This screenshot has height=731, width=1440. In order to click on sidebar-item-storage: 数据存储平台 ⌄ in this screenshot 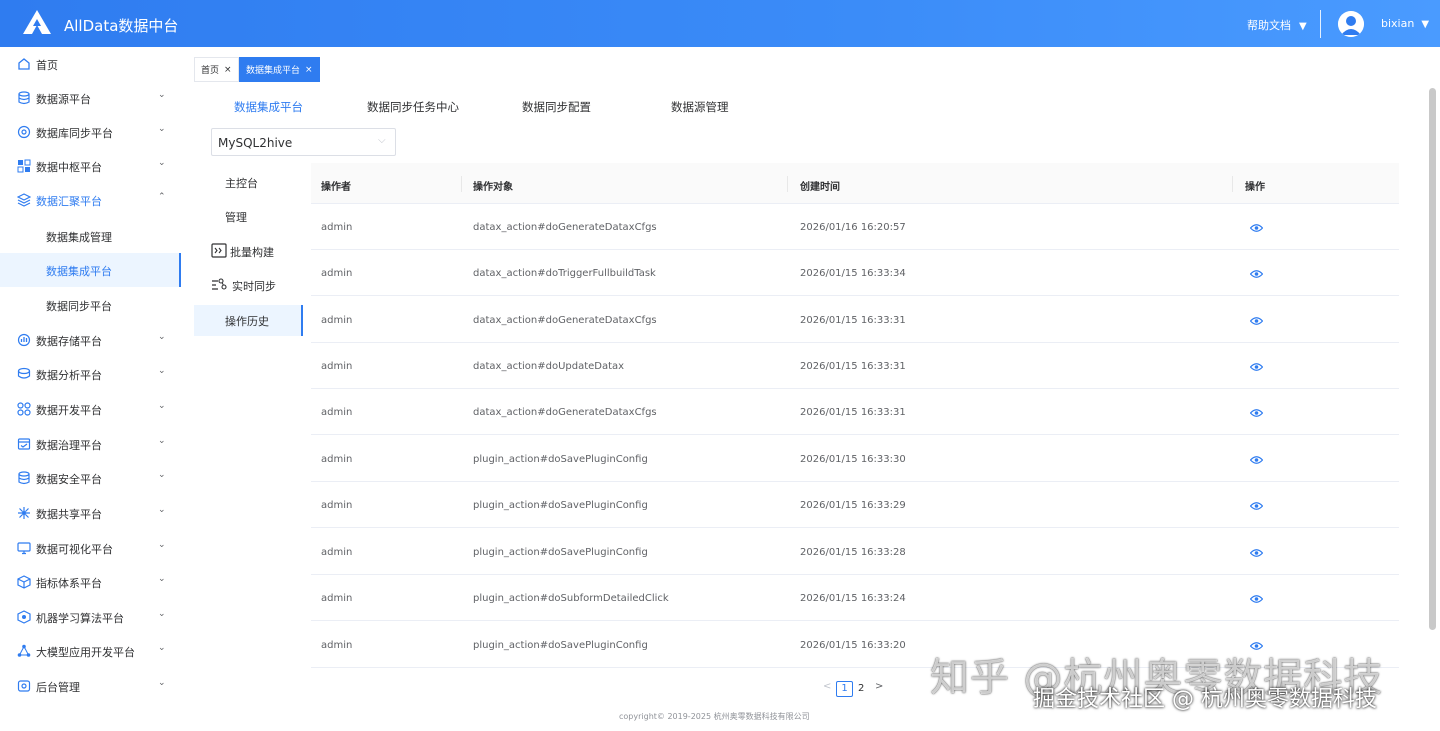, I will do `click(90, 340)`.